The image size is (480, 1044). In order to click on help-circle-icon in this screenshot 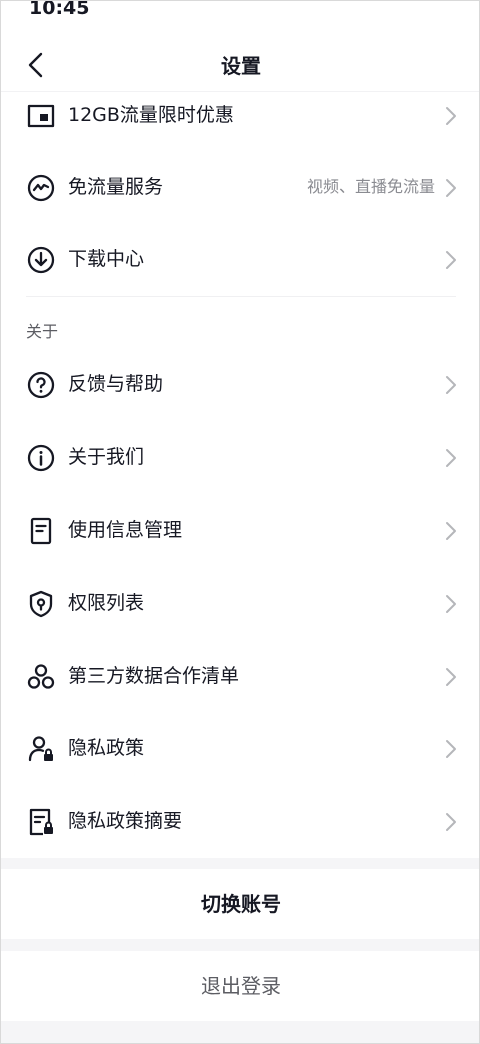, I will do `click(41, 385)`.